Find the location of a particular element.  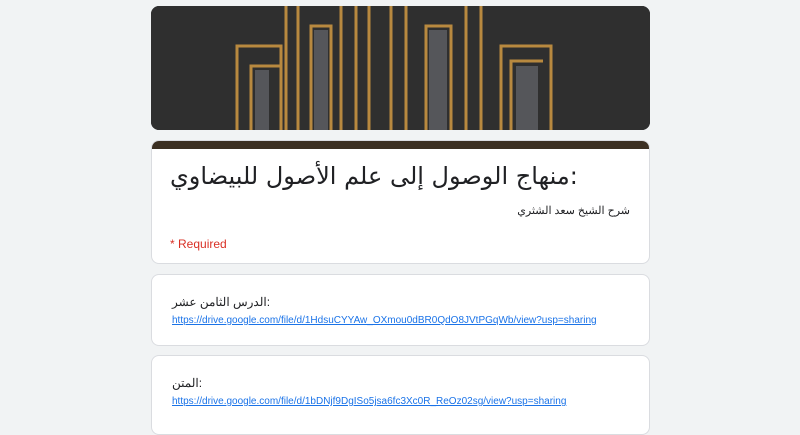

required-note: * Required is located at coordinates (198, 244).